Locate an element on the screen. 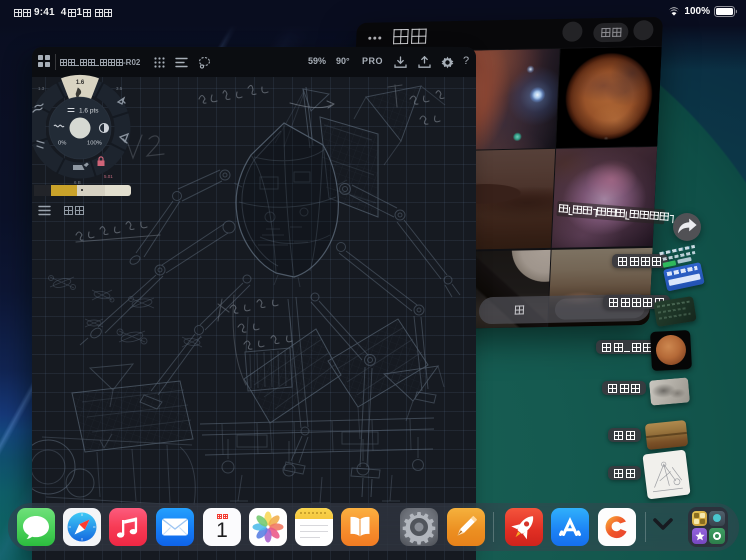 Image resolution: width=746 pixels, height=560 pixels. svg-text: 1.6 pts is located at coordinates (89, 111).